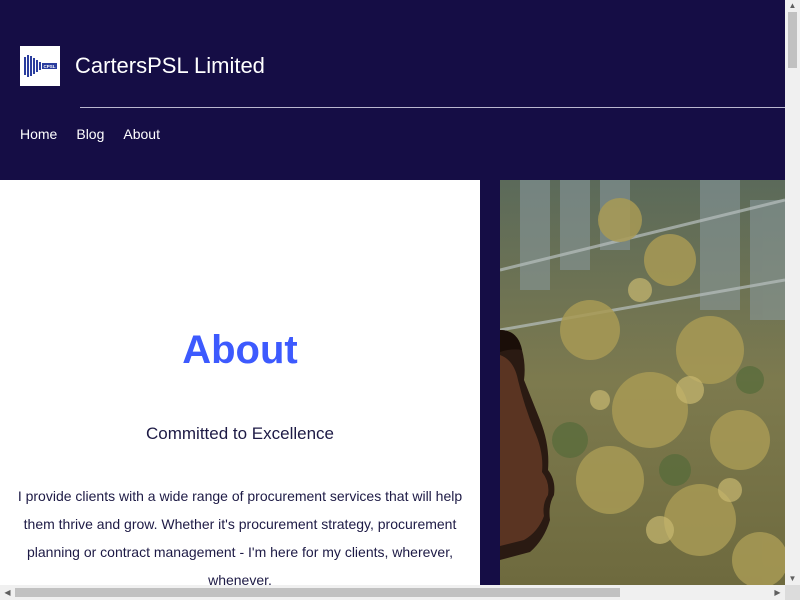 This screenshot has height=600, width=800. What do you see at coordinates (240, 433) in the screenshot?
I see `about-subtitle: Committed to Excellence` at bounding box center [240, 433].